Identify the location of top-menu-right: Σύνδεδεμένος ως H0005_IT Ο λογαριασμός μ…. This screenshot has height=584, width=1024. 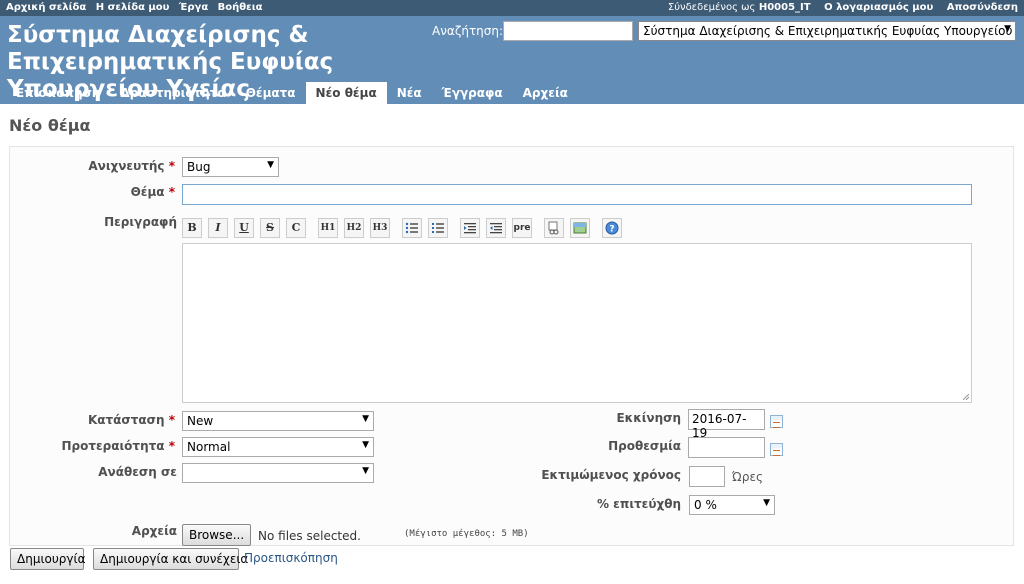
(838, 7).